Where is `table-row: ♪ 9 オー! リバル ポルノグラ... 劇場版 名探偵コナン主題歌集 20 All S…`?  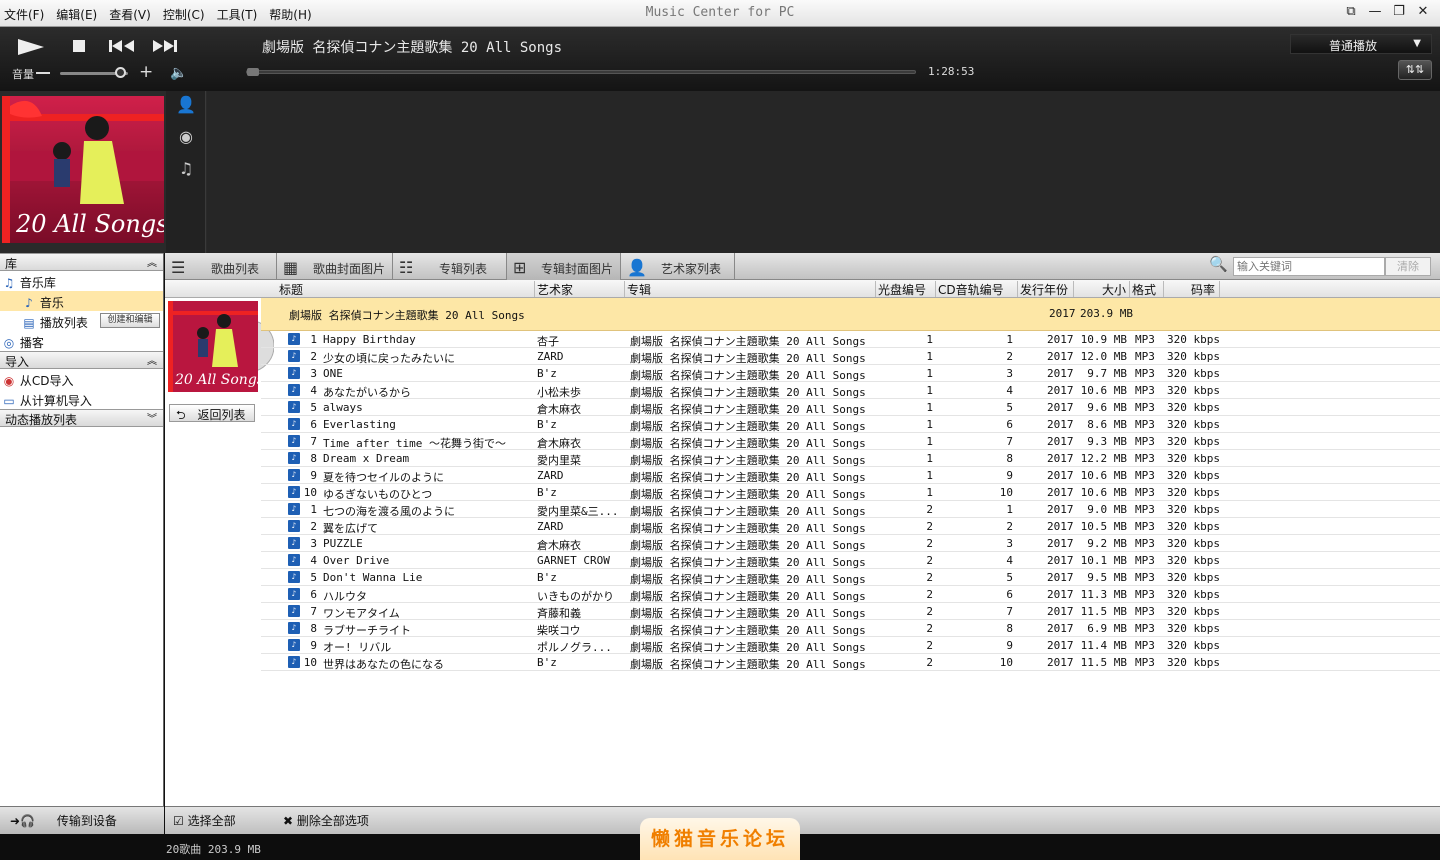
table-row: ♪ 9 オー! リバル ポルノグラ... 劇場版 名探偵コナン主題歌集 20 All S… is located at coordinates (850, 645).